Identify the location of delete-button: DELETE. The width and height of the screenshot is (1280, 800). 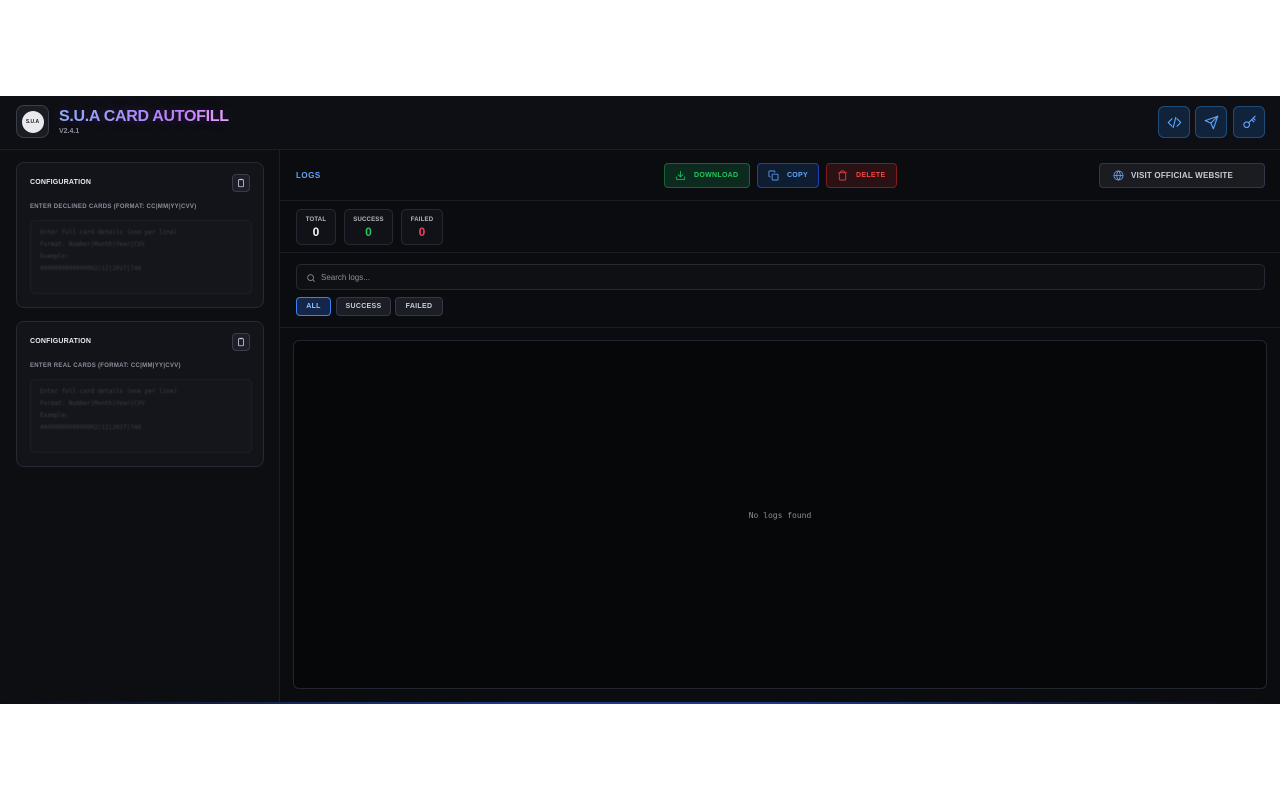
(861, 175).